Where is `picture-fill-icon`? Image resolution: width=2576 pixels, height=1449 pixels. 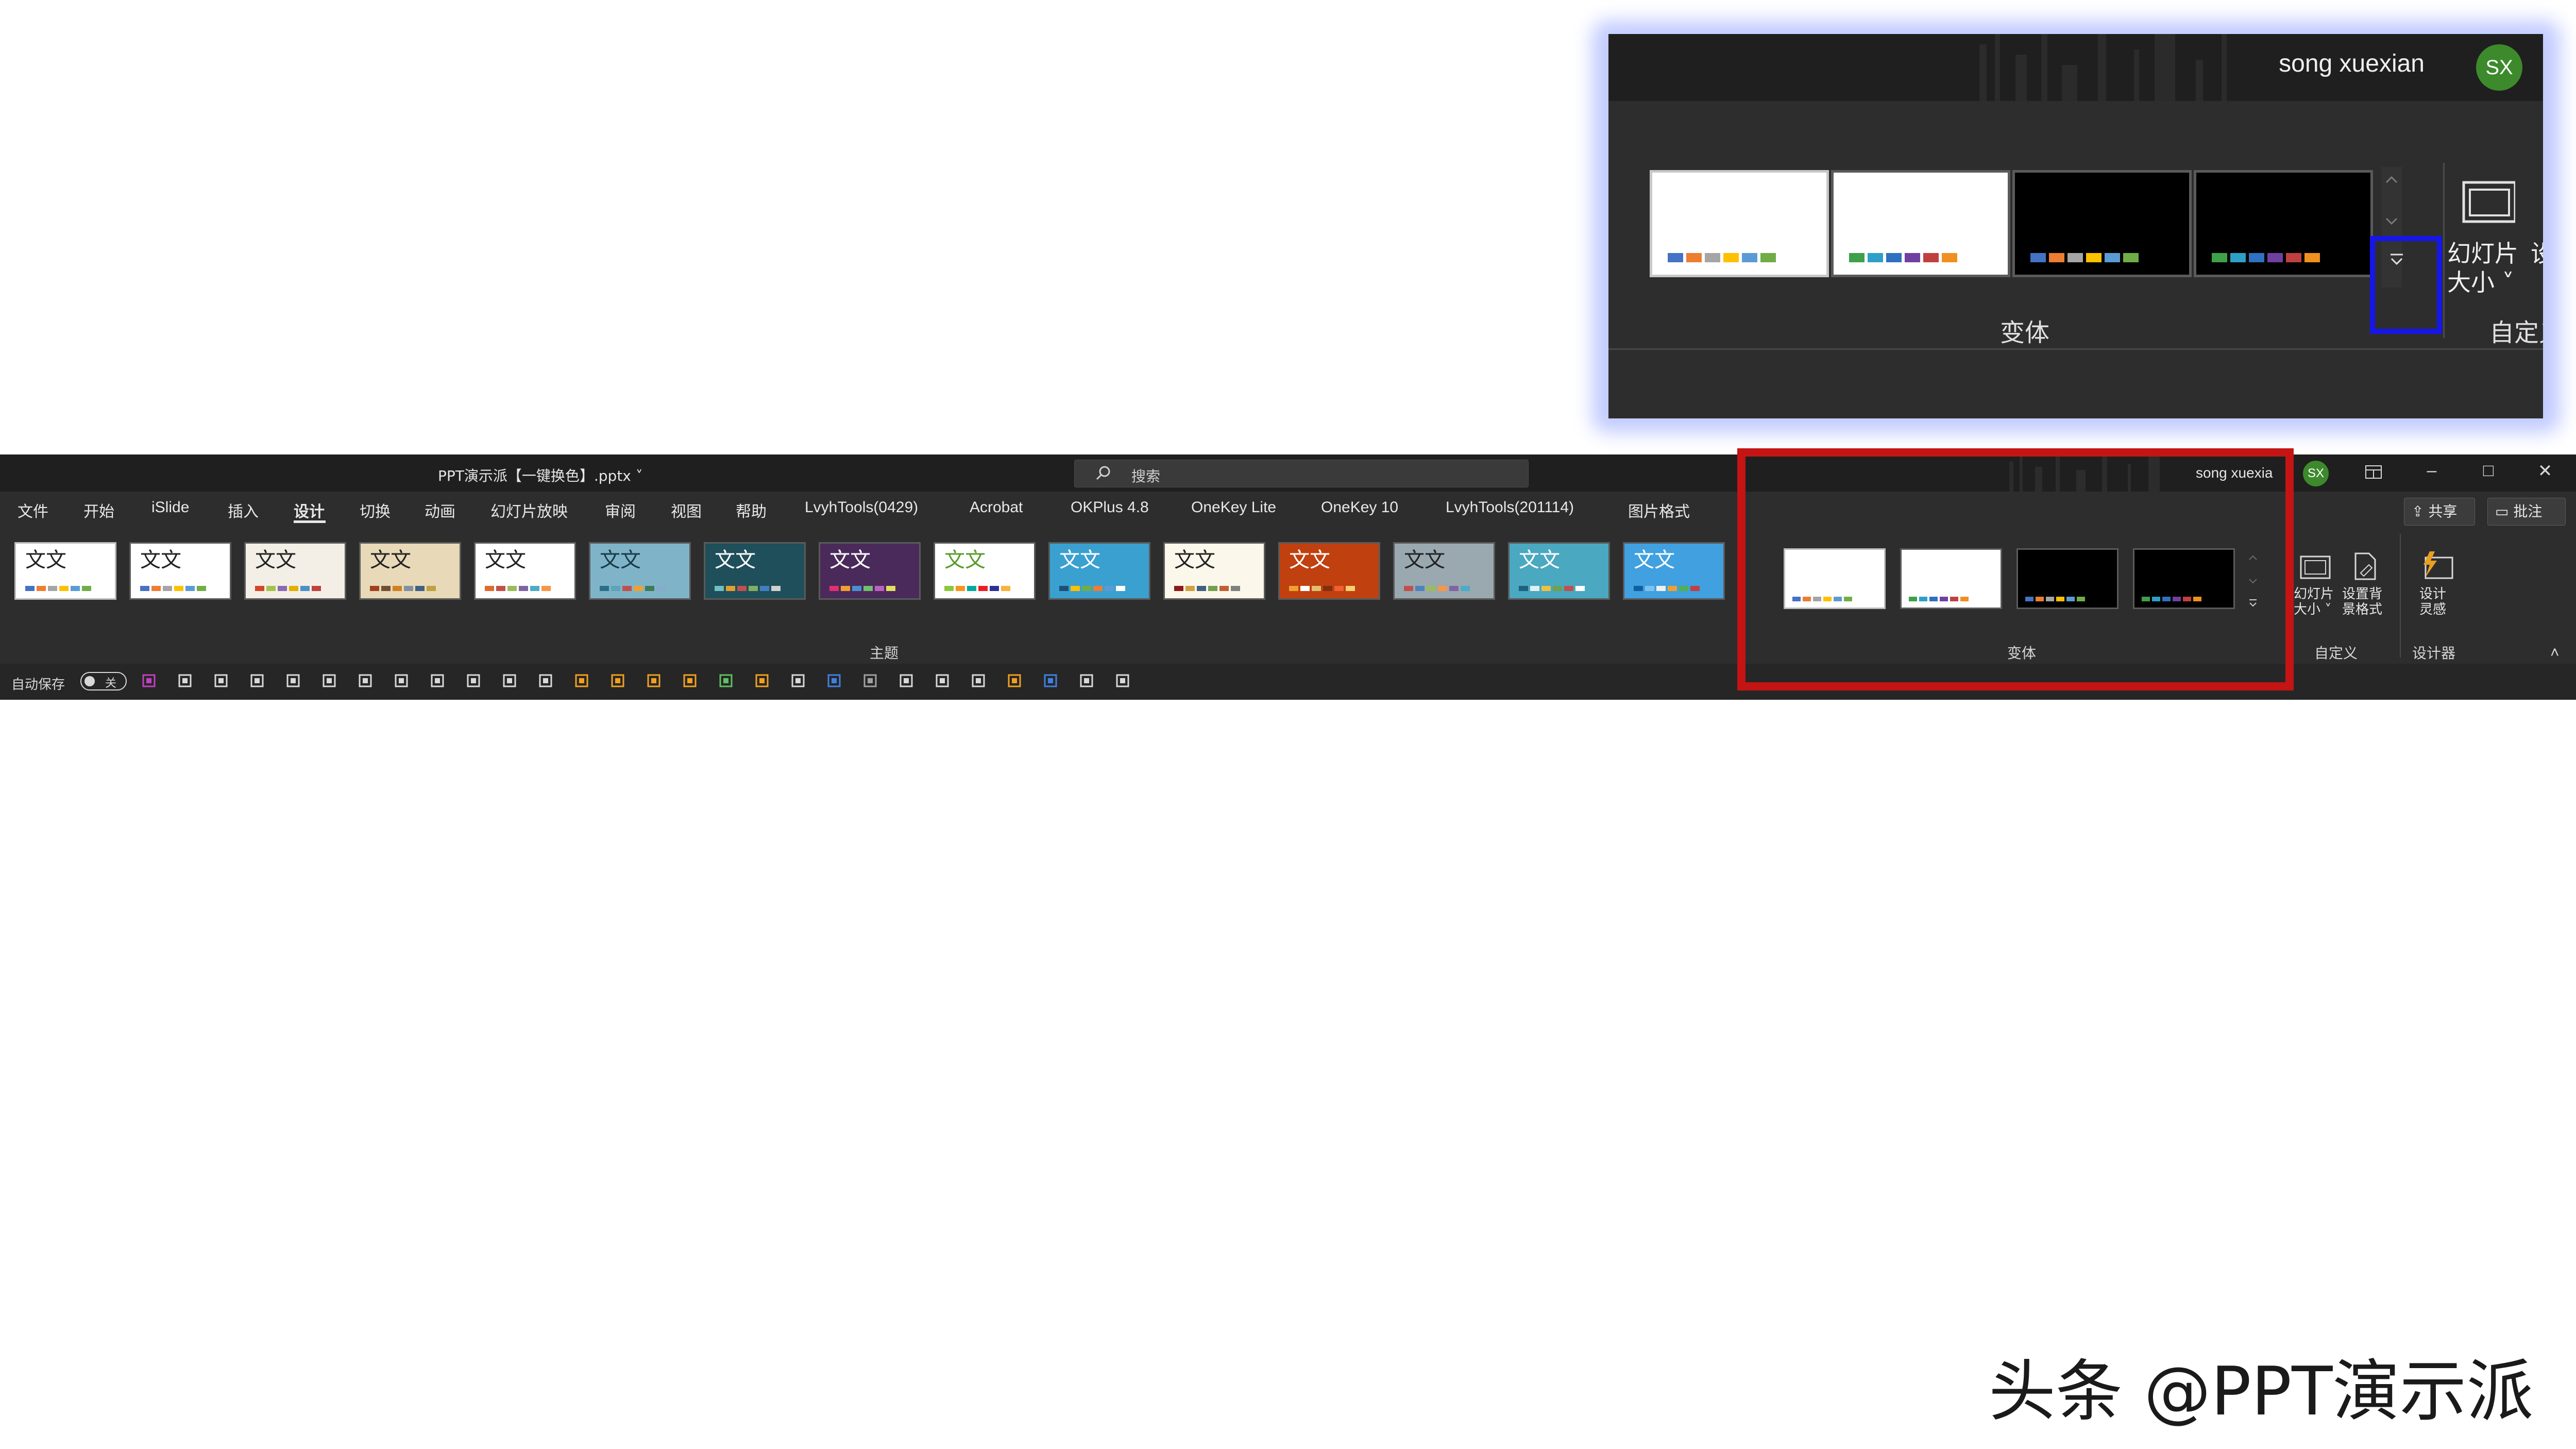
picture-fill-icon is located at coordinates (1015, 681).